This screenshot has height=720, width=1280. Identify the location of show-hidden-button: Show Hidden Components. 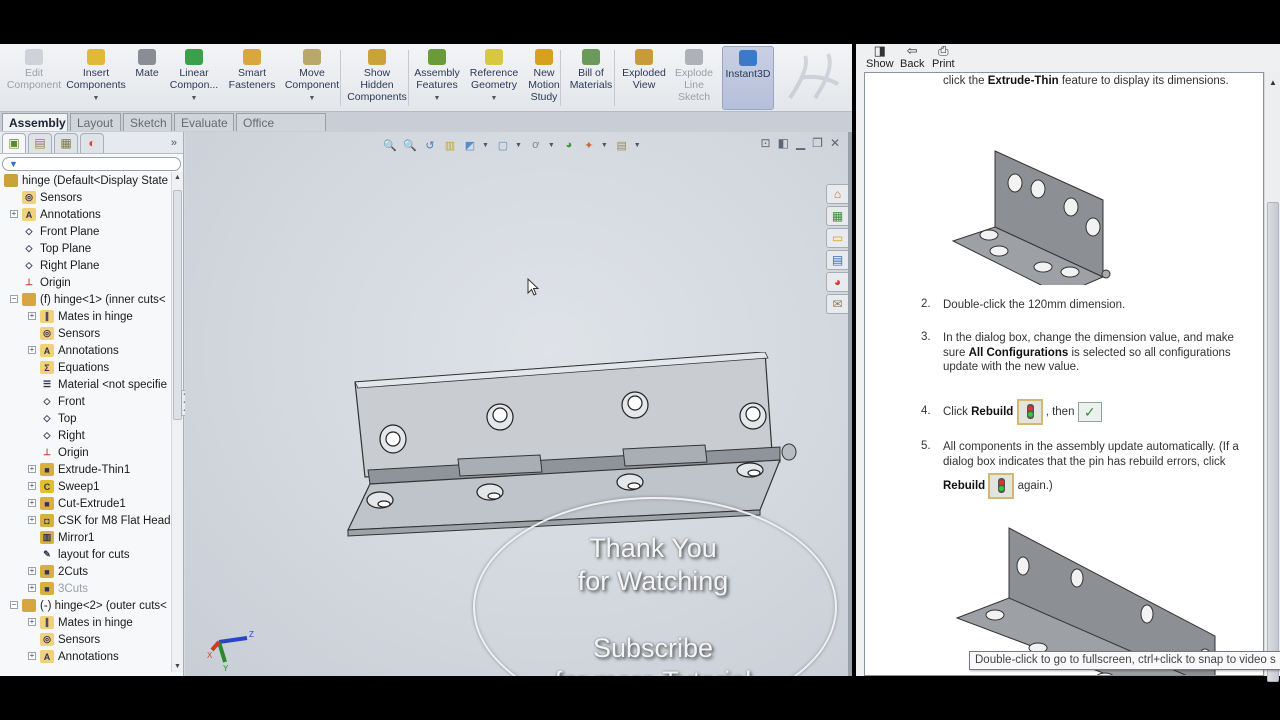
(377, 78).